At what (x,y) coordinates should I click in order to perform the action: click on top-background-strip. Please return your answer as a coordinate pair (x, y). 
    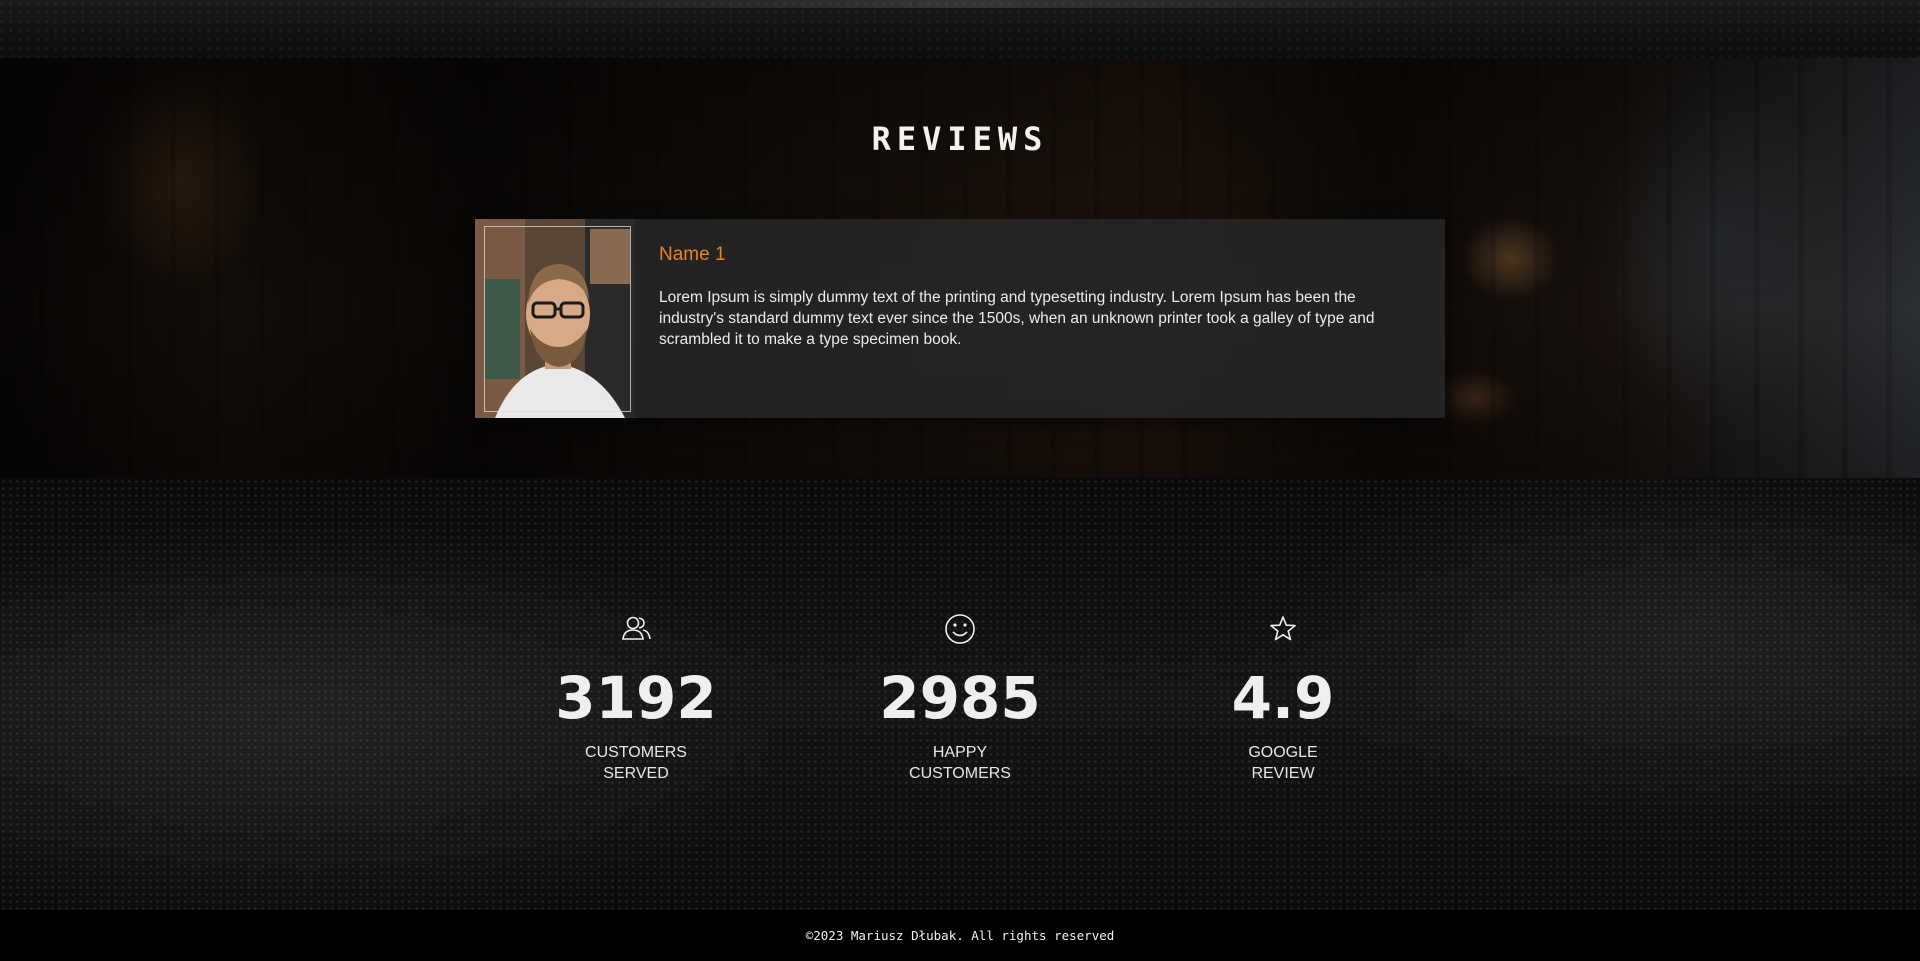
    Looking at the image, I should click on (960, 29).